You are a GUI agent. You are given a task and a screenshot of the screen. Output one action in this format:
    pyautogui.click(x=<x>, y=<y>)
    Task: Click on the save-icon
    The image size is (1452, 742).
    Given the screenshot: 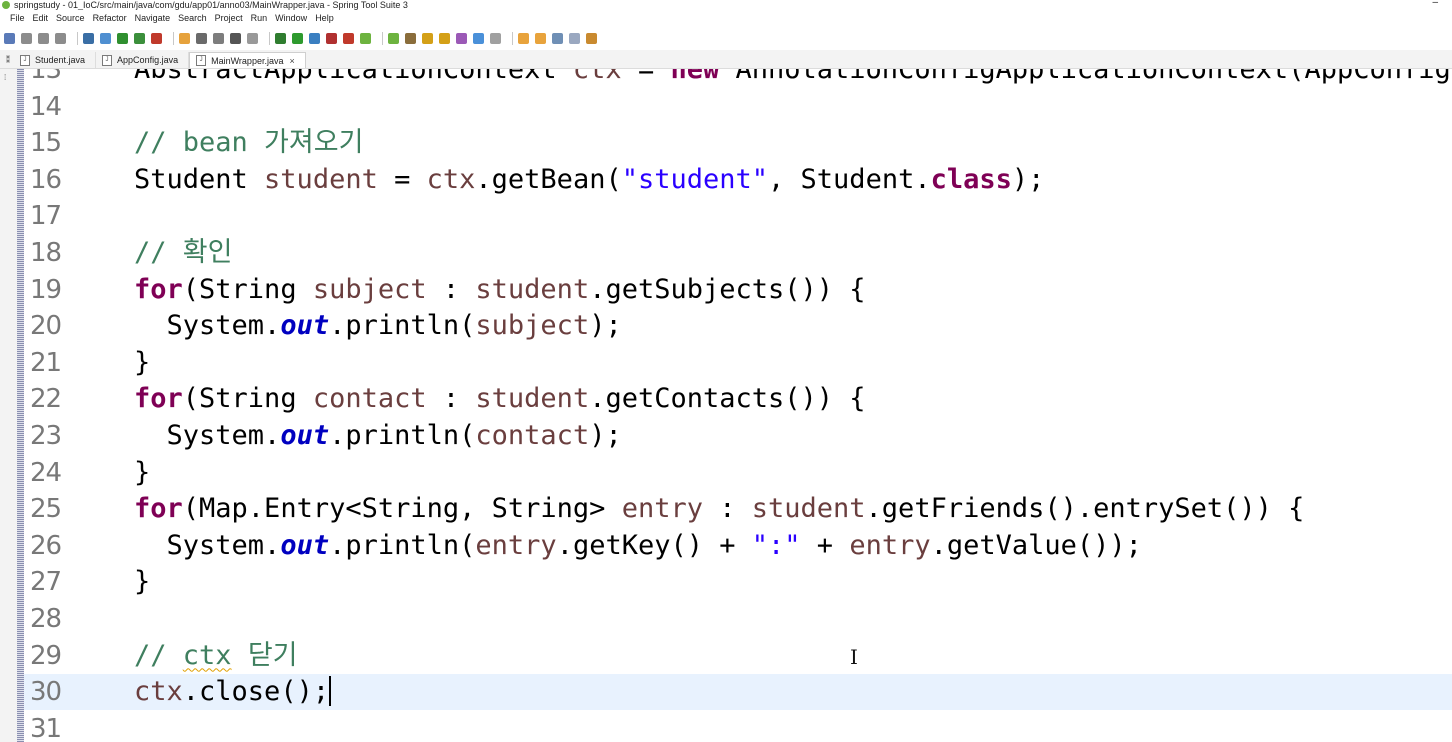 What is the action you would take?
    pyautogui.click(x=26, y=38)
    